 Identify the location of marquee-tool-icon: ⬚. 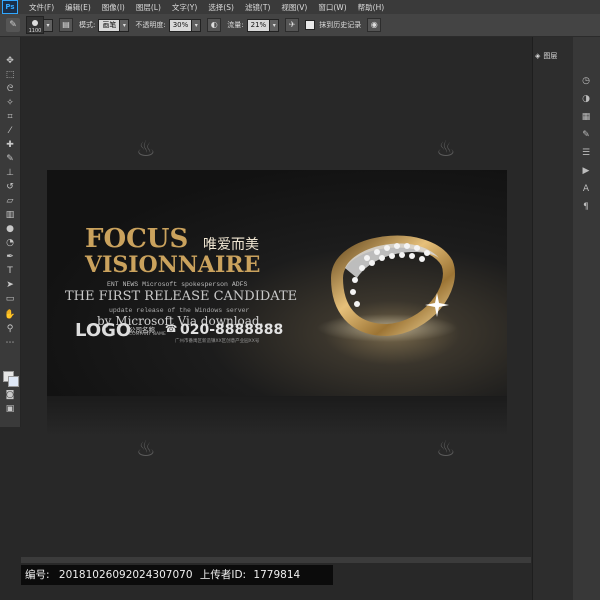
(10, 75).